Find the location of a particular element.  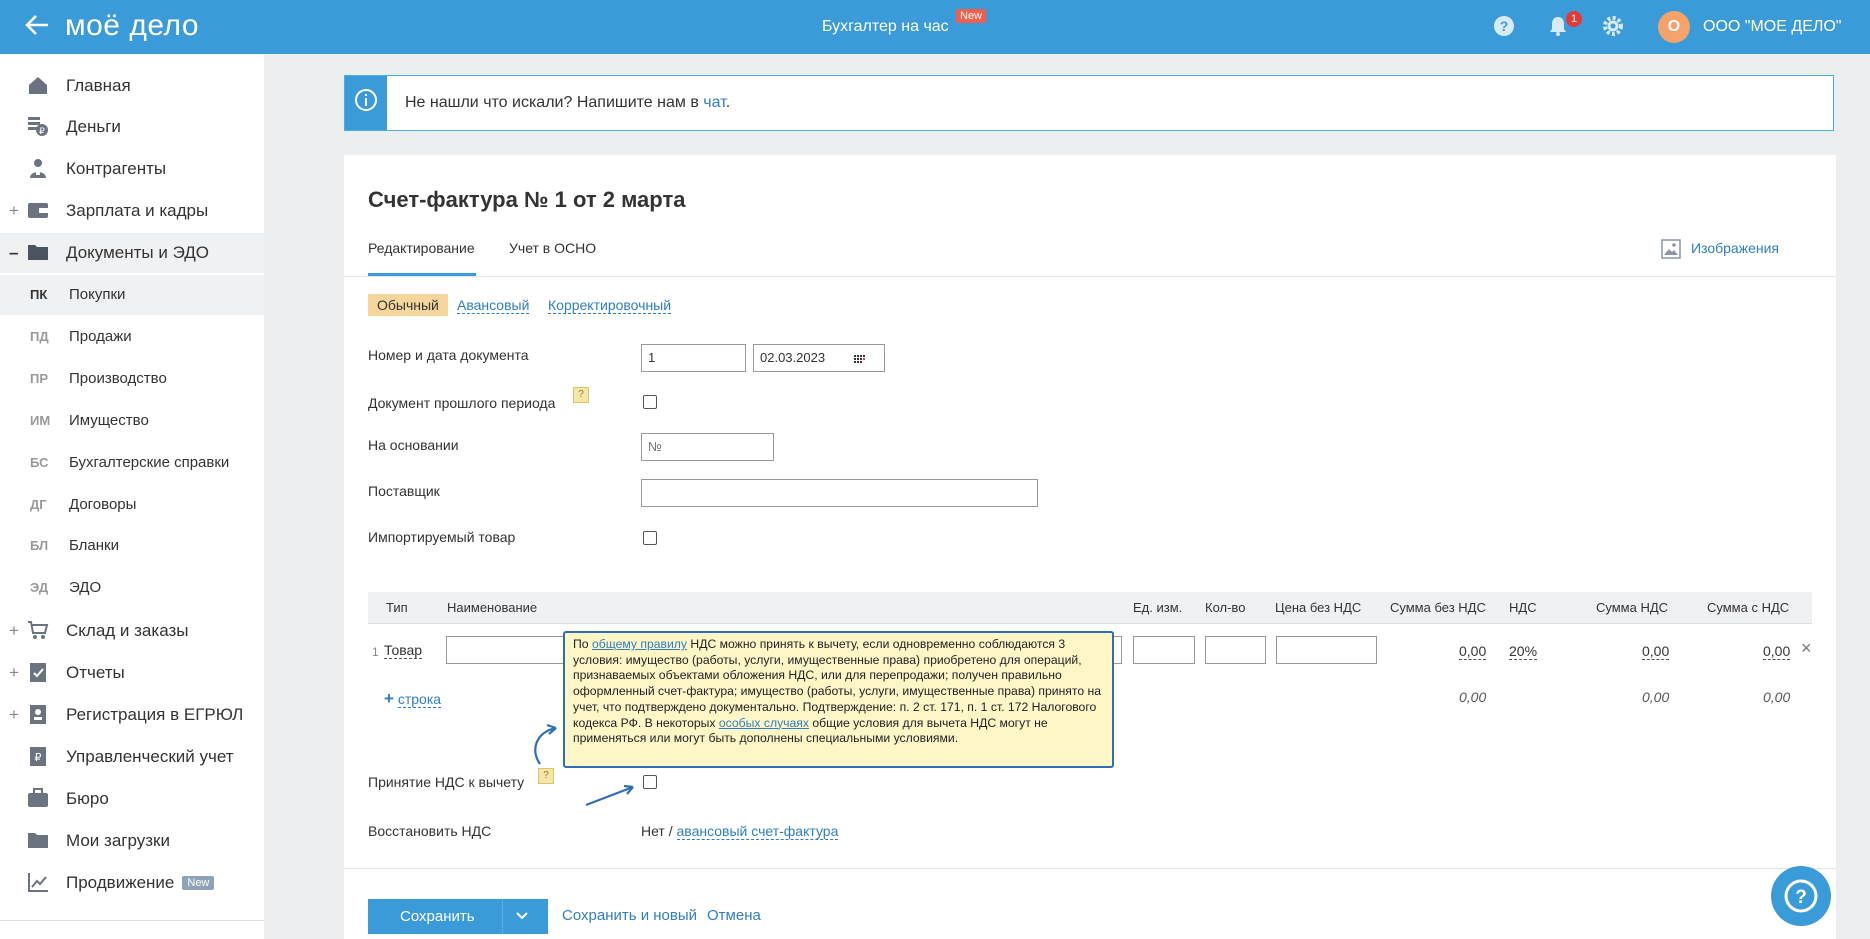

sidebar-subitem-forms: БЛ Бланки is located at coordinates (132, 546).